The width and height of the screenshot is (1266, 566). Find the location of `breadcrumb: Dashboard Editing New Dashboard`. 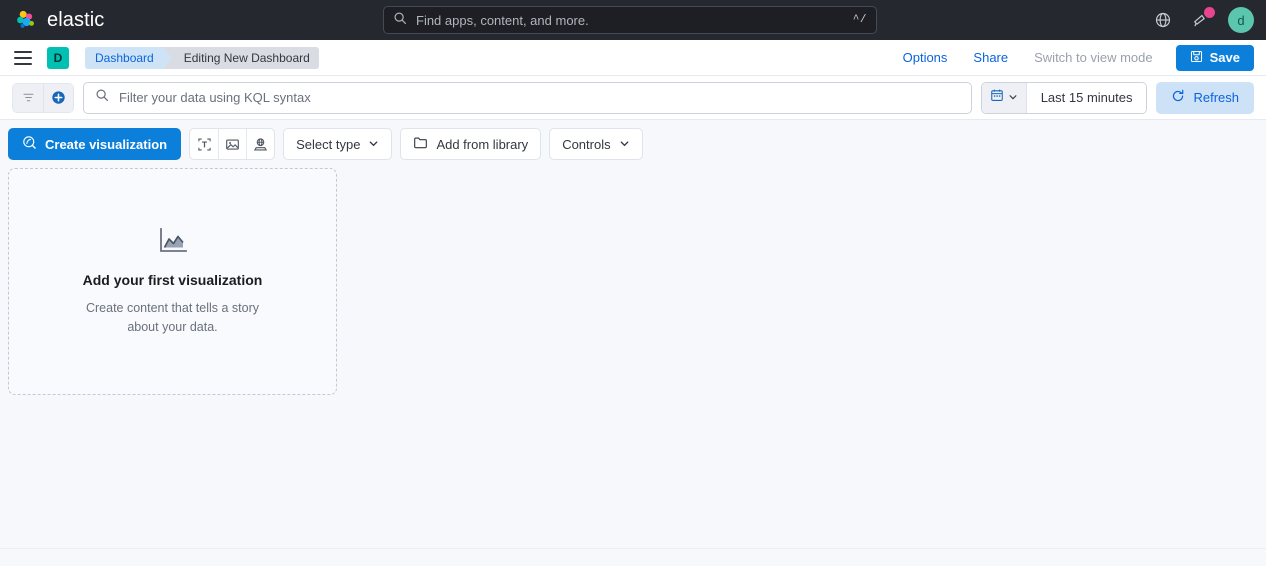

breadcrumb: Dashboard Editing New Dashboard is located at coordinates (202, 57).